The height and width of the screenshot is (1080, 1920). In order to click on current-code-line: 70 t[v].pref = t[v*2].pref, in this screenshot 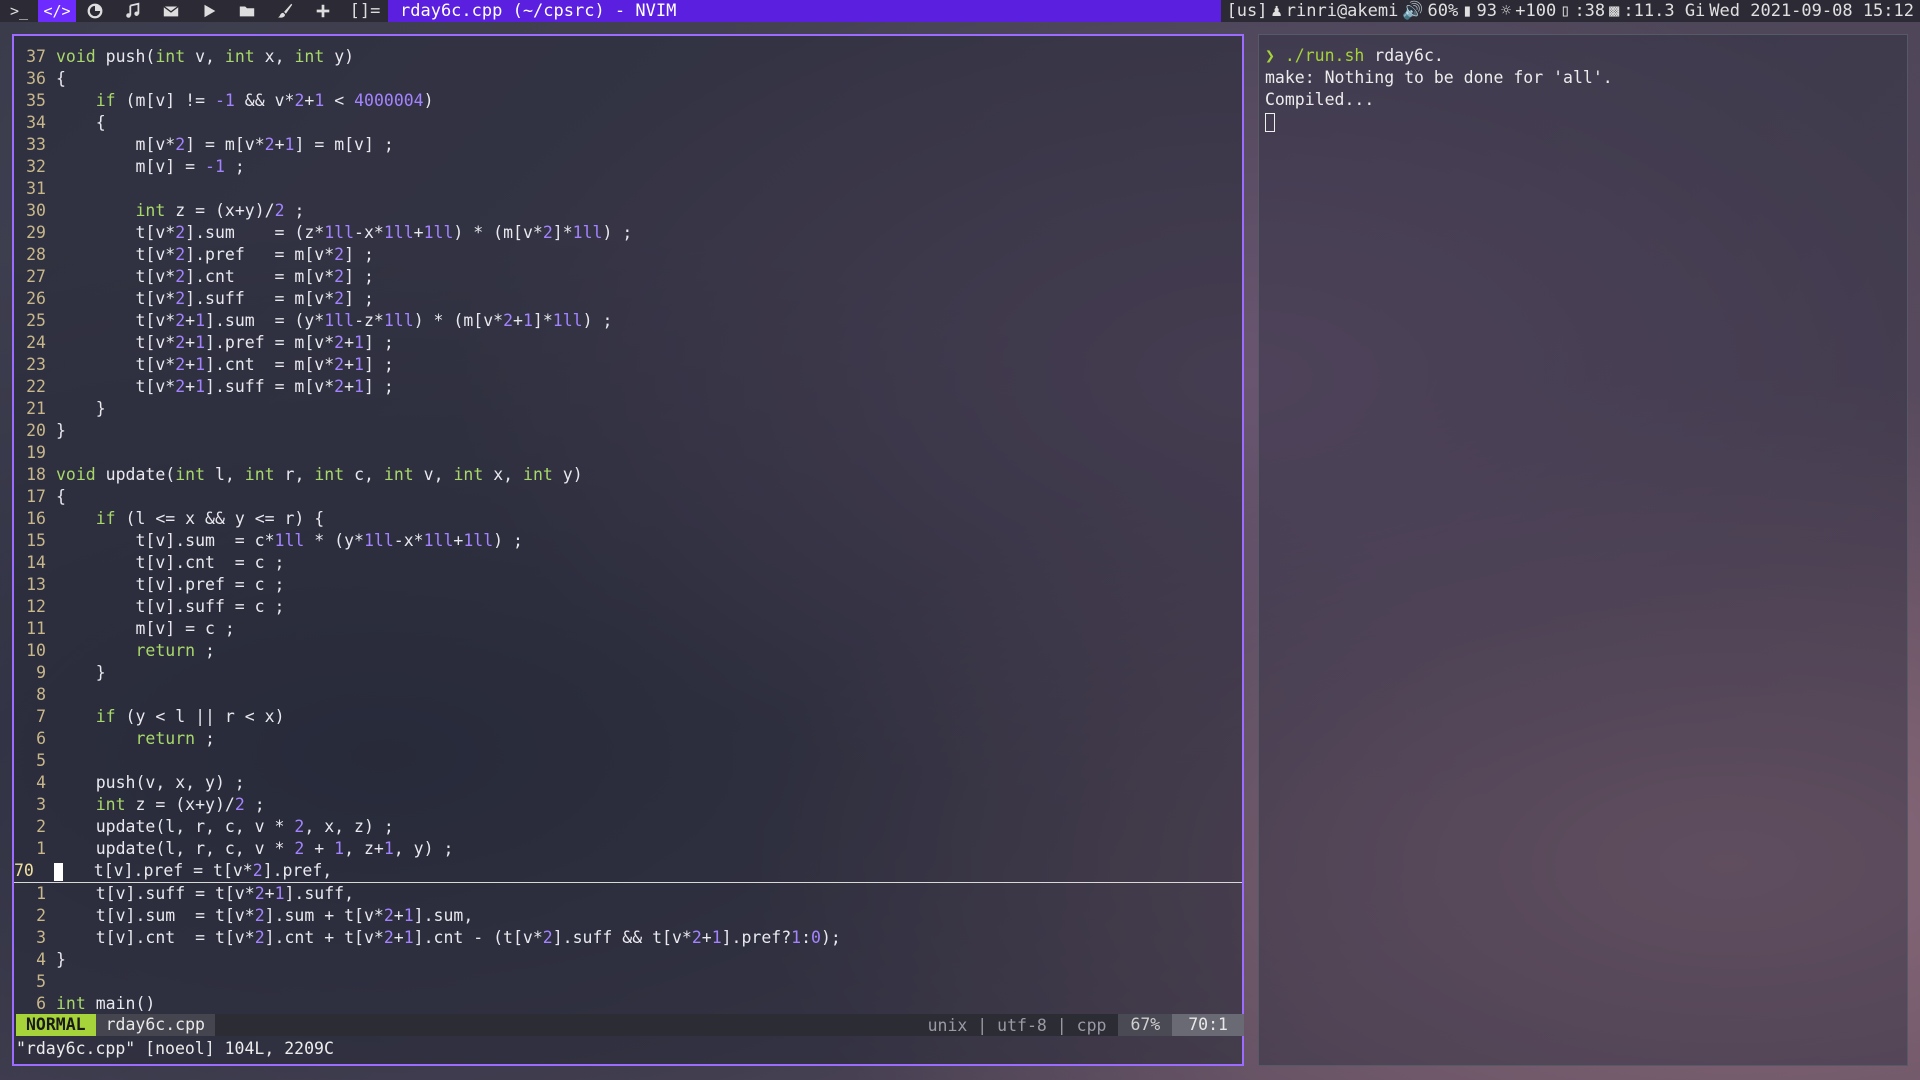, I will do `click(628, 871)`.